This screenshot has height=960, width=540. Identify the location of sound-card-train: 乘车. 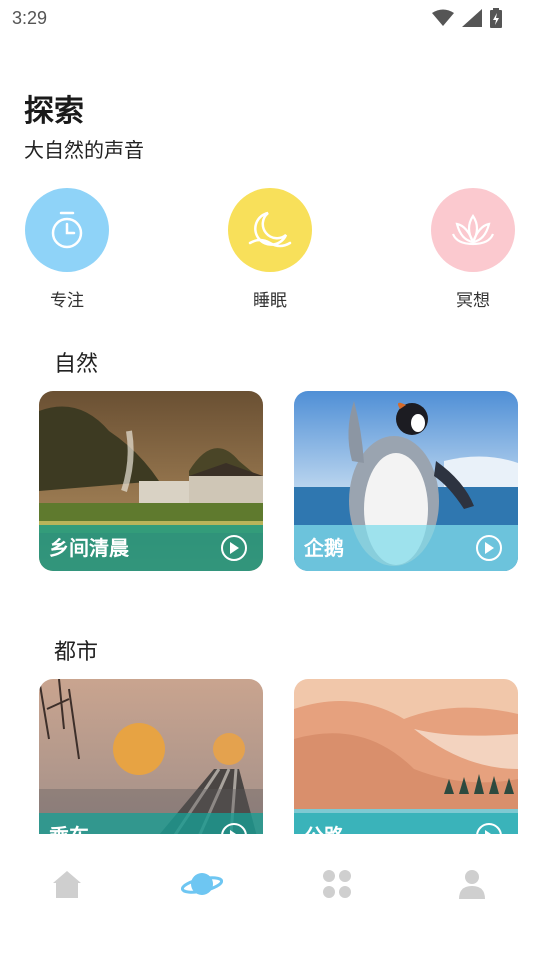
(151, 756).